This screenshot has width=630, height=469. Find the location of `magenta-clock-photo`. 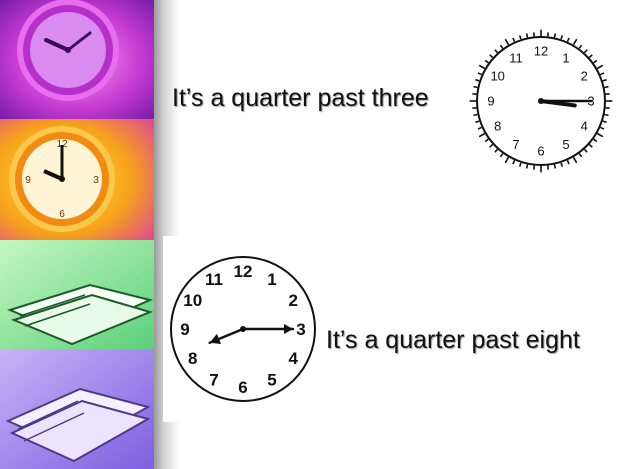

magenta-clock-photo is located at coordinates (77, 59).